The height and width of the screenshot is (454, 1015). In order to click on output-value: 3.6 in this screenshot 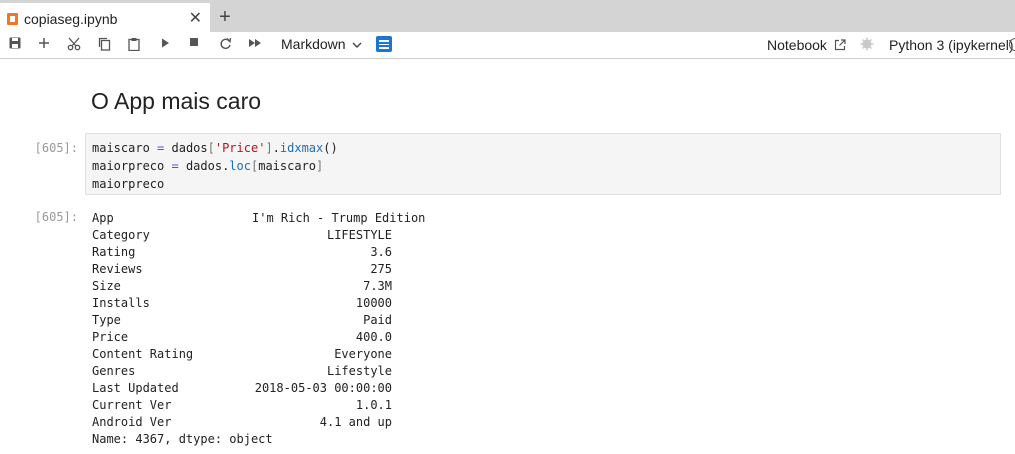, I will do `click(381, 252)`.